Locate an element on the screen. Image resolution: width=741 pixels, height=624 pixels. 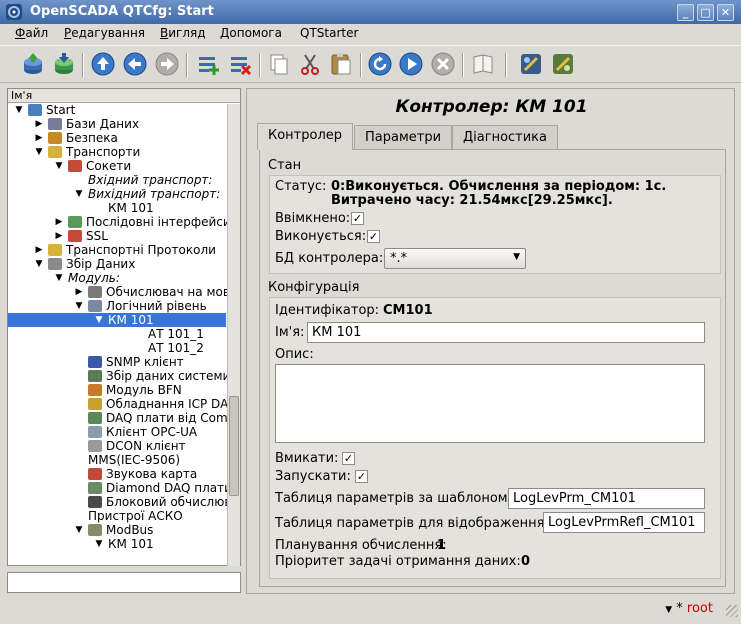
tree-item-label: Логічний рівень is located at coordinates (156, 306).